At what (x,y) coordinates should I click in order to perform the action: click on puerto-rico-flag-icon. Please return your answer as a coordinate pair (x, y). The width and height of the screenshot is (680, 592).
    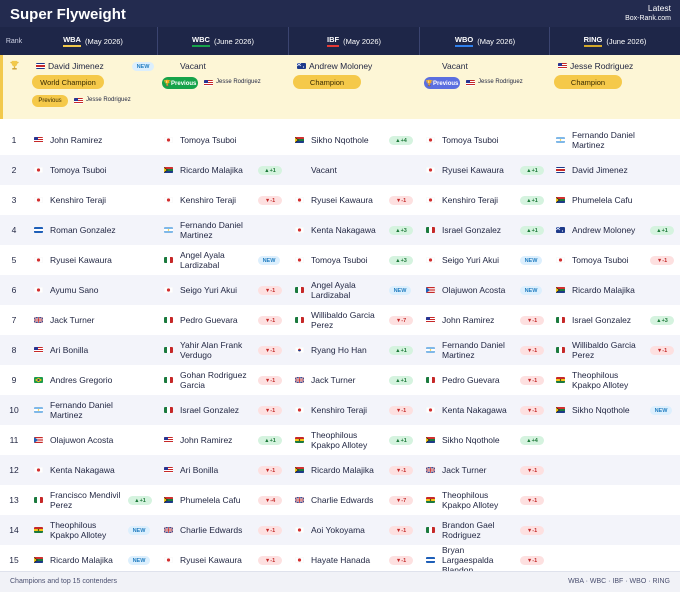
    Looking at the image, I should click on (430, 290).